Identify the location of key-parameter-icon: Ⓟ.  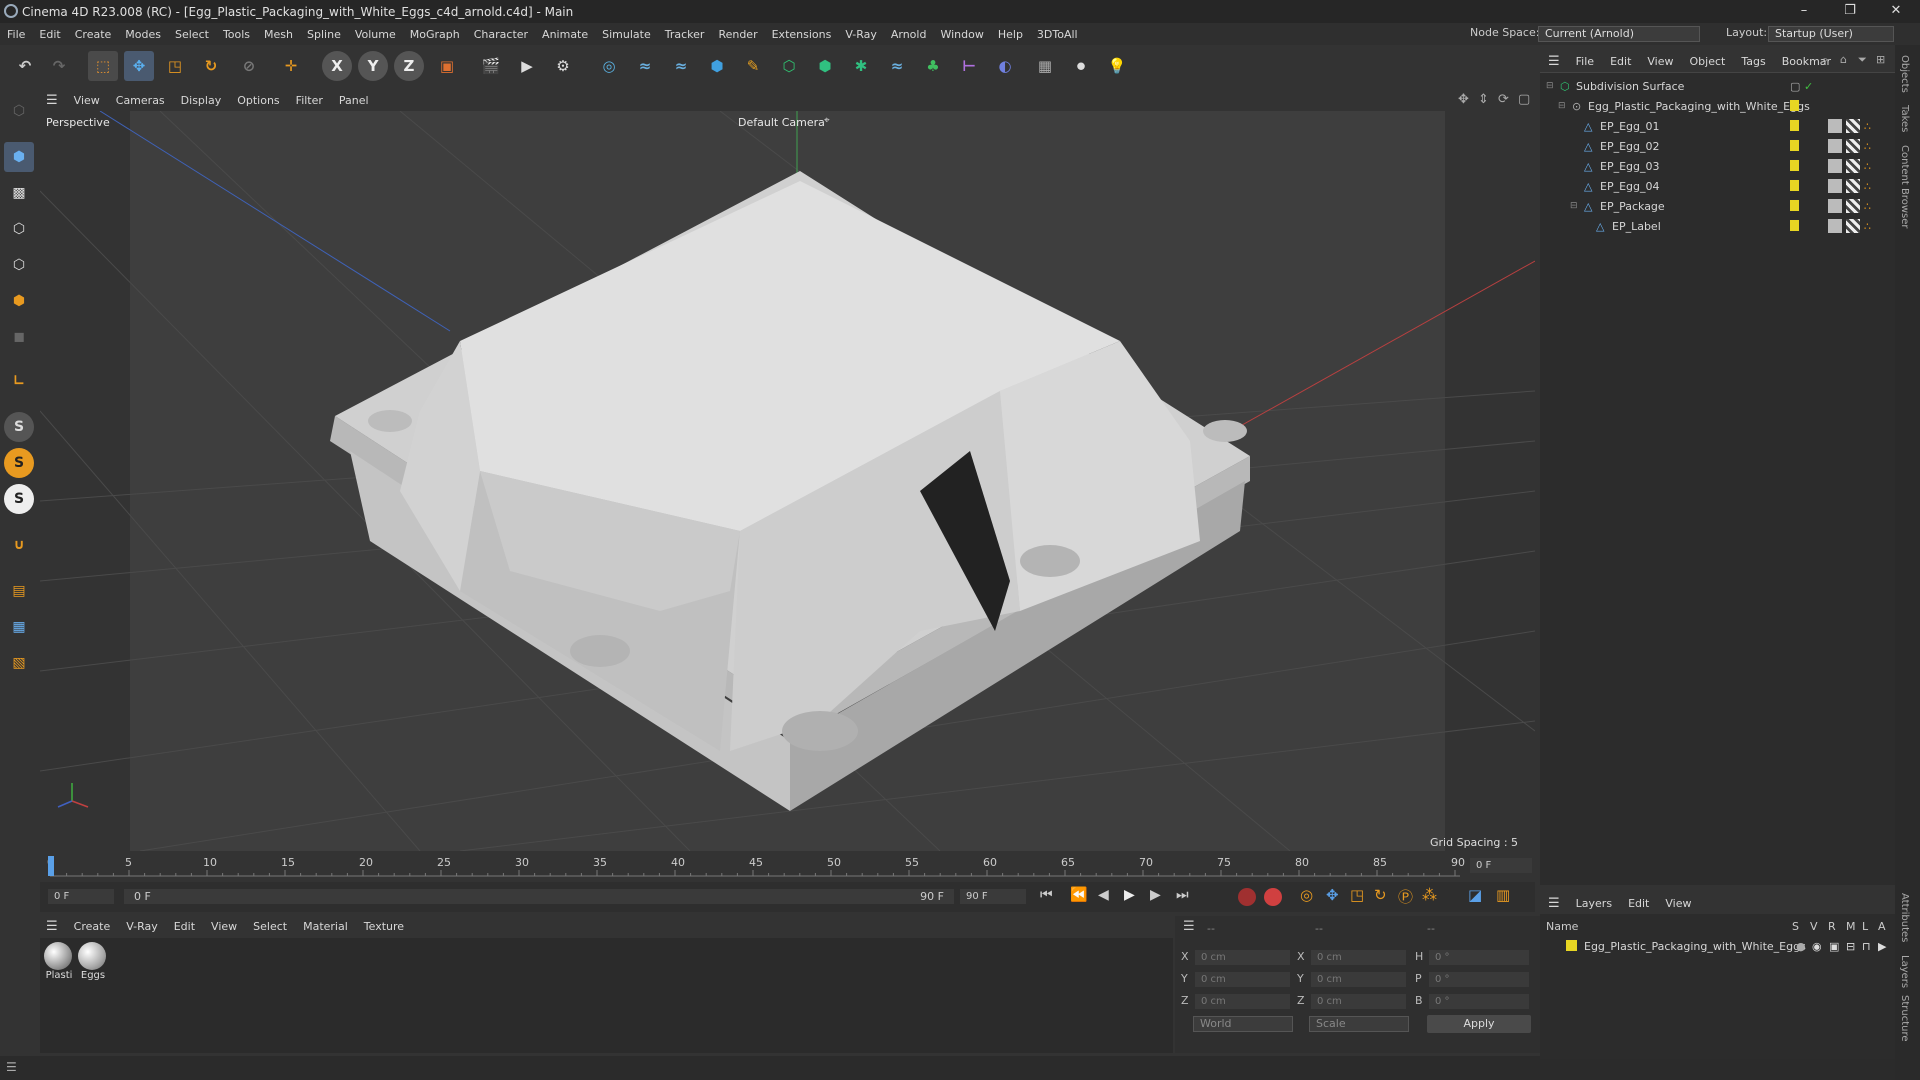
(1405, 896).